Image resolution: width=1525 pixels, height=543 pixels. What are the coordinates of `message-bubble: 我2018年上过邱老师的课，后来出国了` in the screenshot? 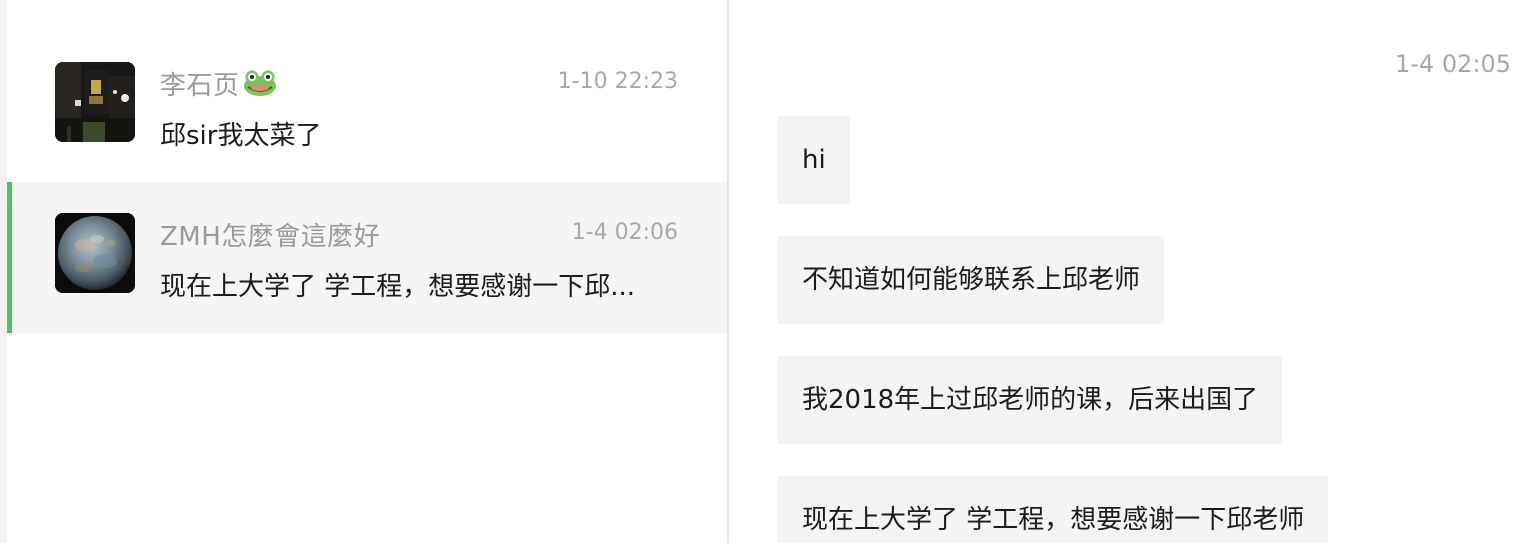 It's located at (1030, 400).